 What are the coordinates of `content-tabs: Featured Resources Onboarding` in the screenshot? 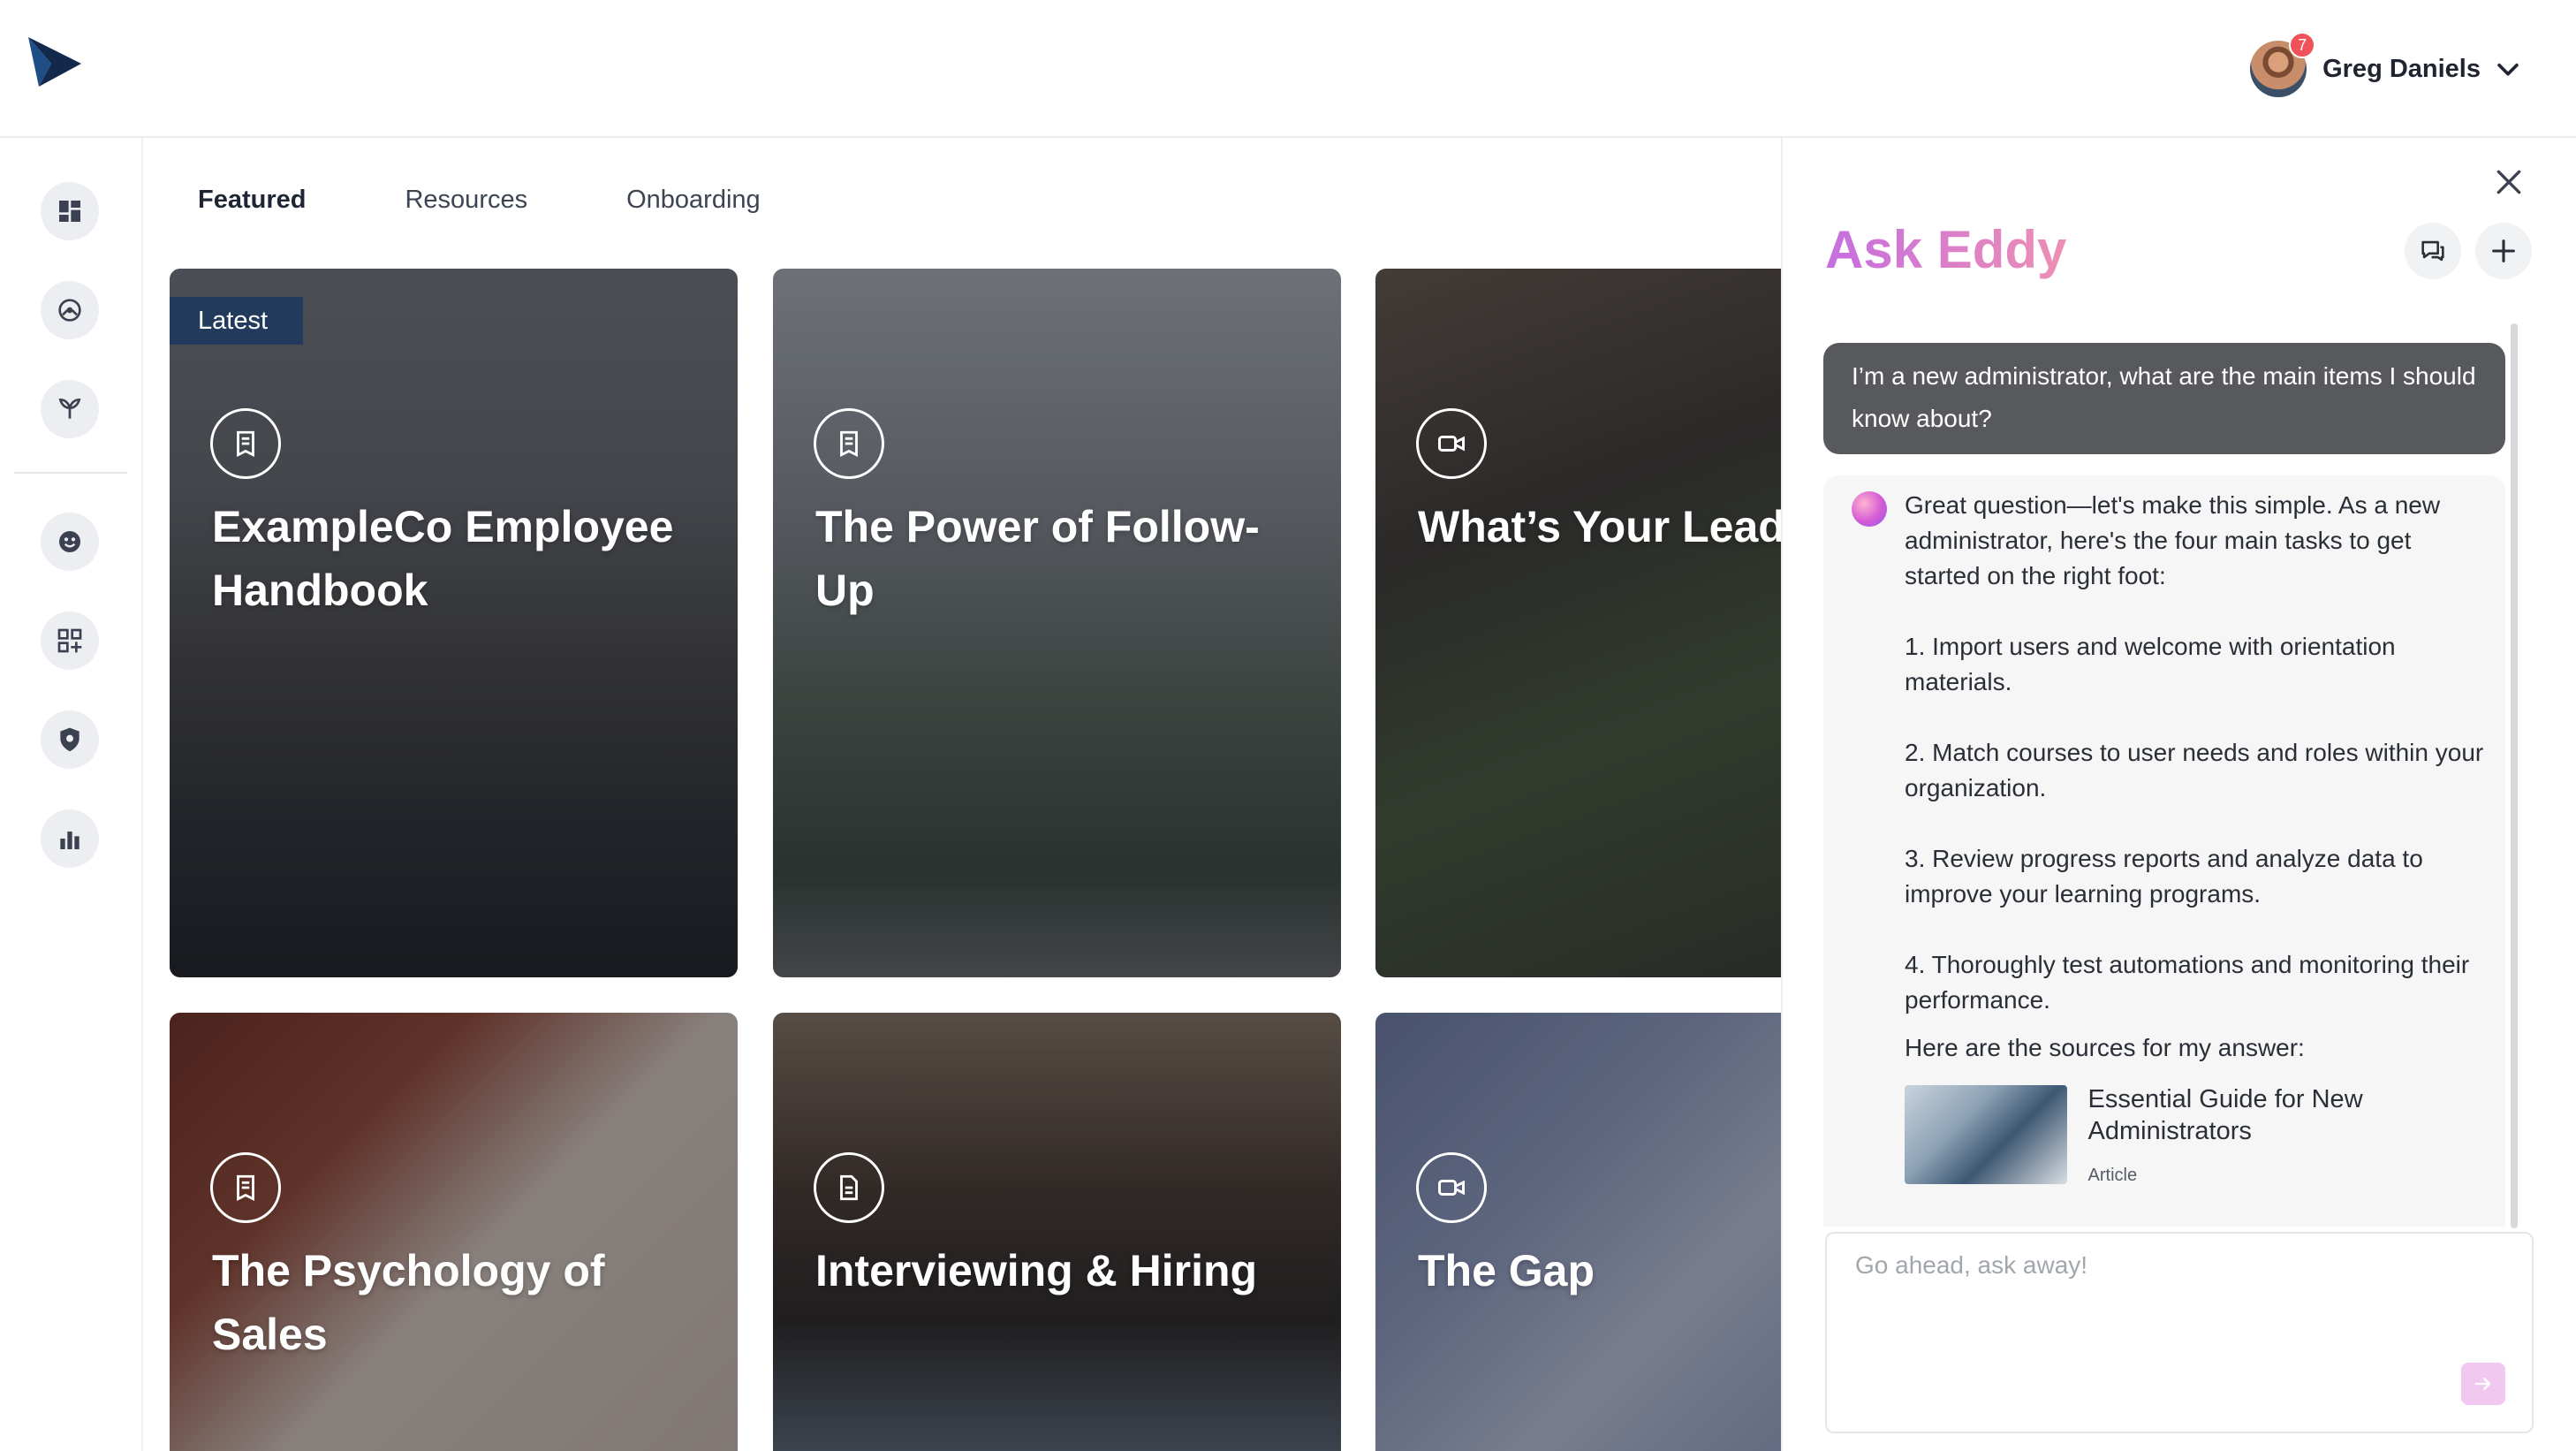 It's located at (479, 200).